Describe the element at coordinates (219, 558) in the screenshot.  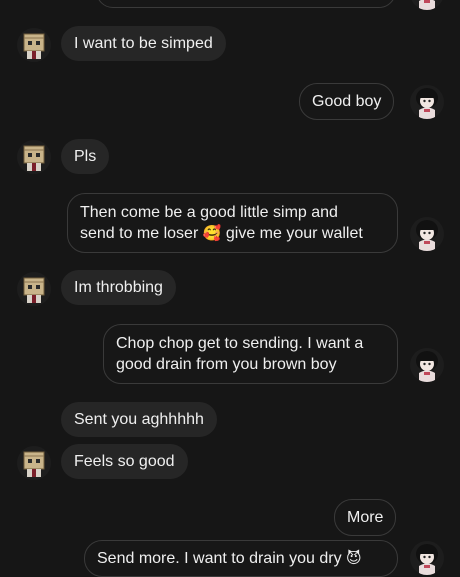
I see `message-text: Send more. I want to drain you dry` at that location.